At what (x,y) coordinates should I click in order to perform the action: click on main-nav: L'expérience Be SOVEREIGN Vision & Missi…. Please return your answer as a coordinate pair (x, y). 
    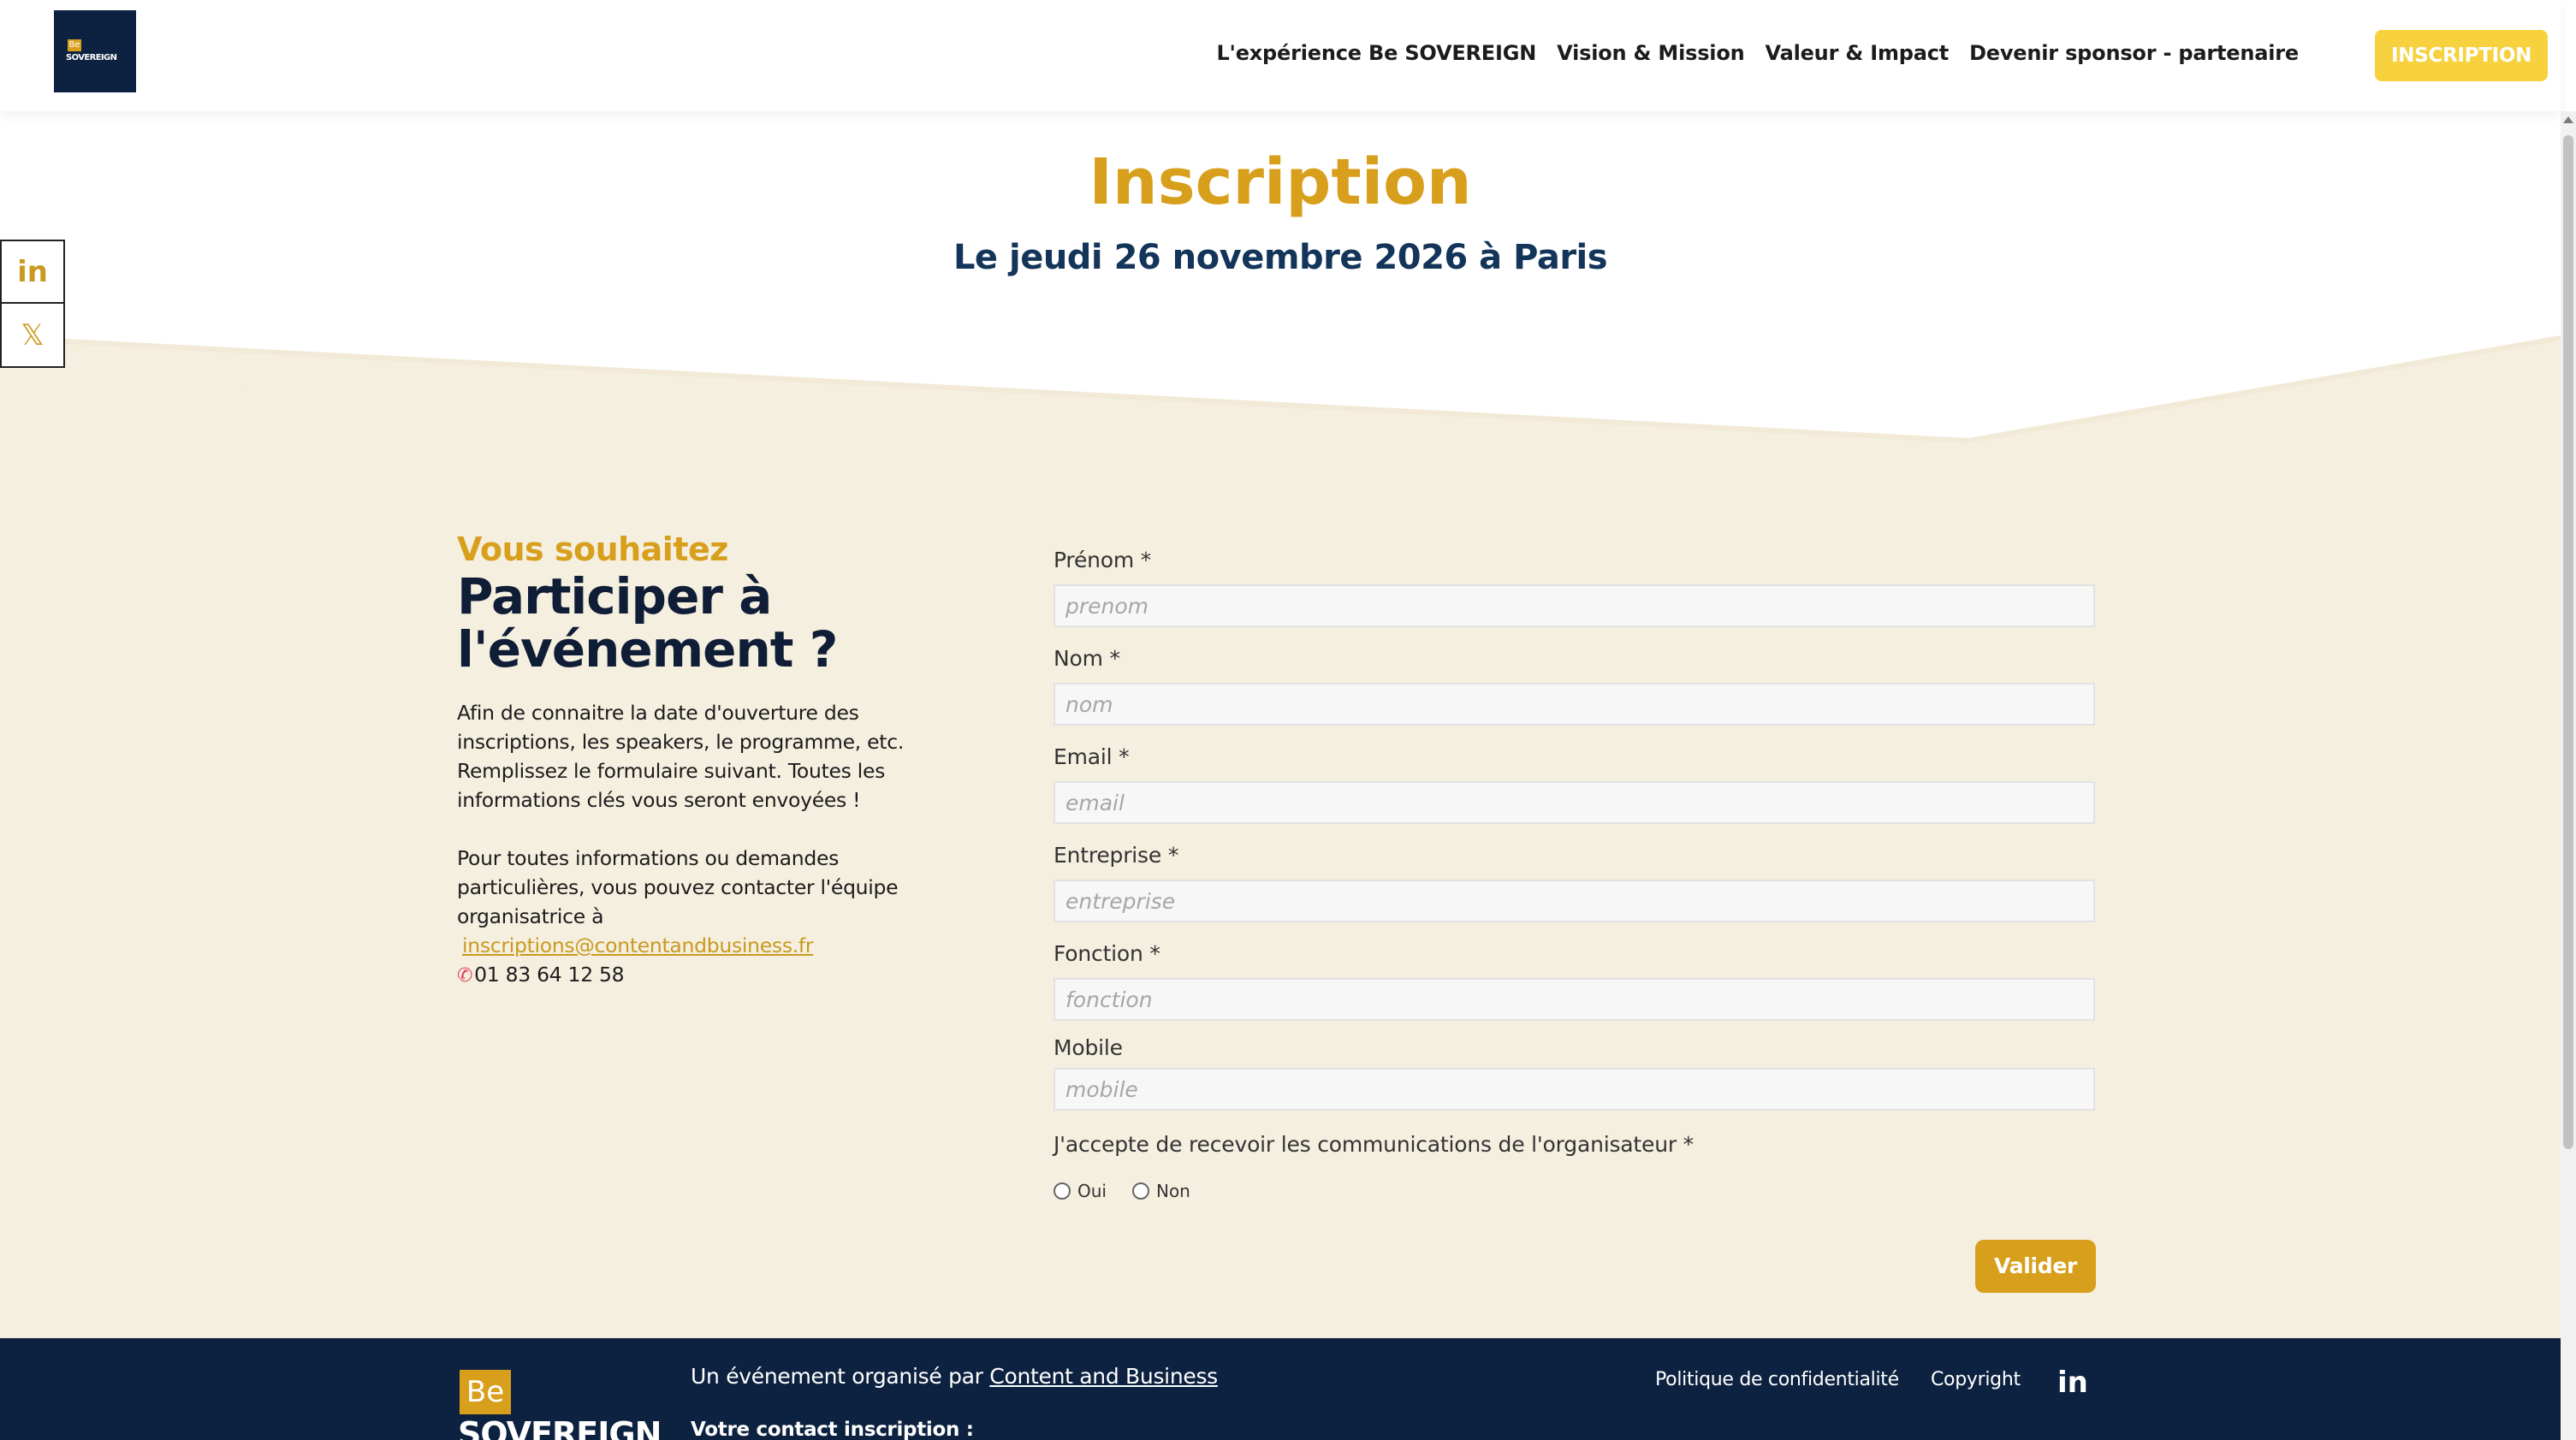
    Looking at the image, I should click on (1757, 53).